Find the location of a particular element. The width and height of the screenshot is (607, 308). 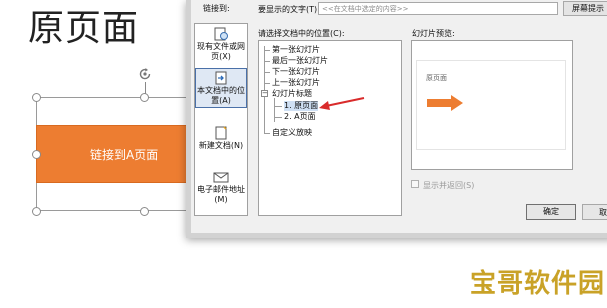

new-document-icon is located at coordinates (221, 133).